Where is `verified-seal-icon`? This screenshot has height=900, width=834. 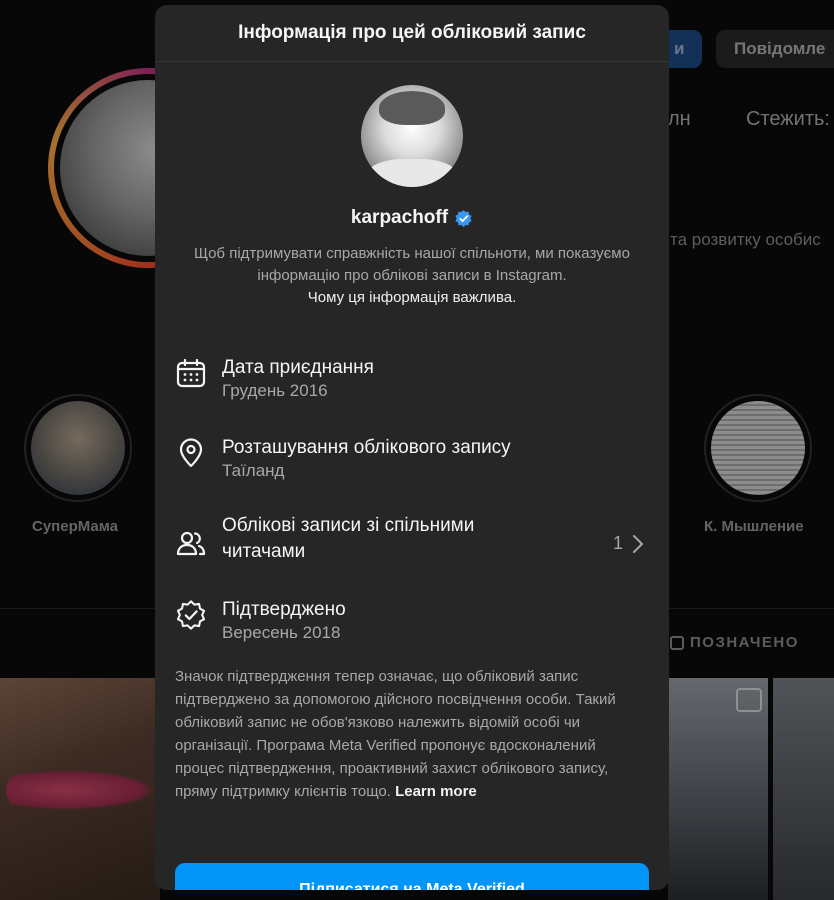 verified-seal-icon is located at coordinates (191, 615).